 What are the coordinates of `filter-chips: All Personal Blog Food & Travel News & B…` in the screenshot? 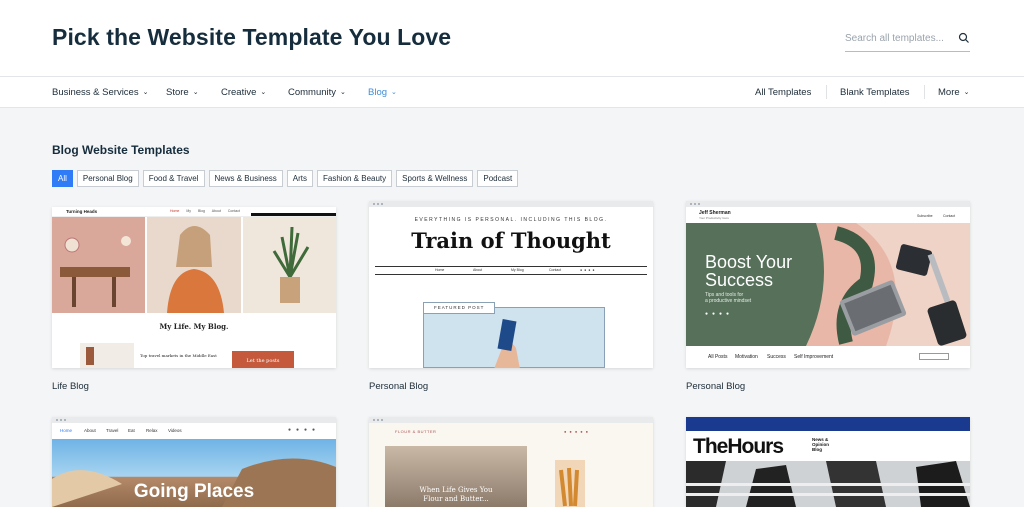 It's located at (285, 178).